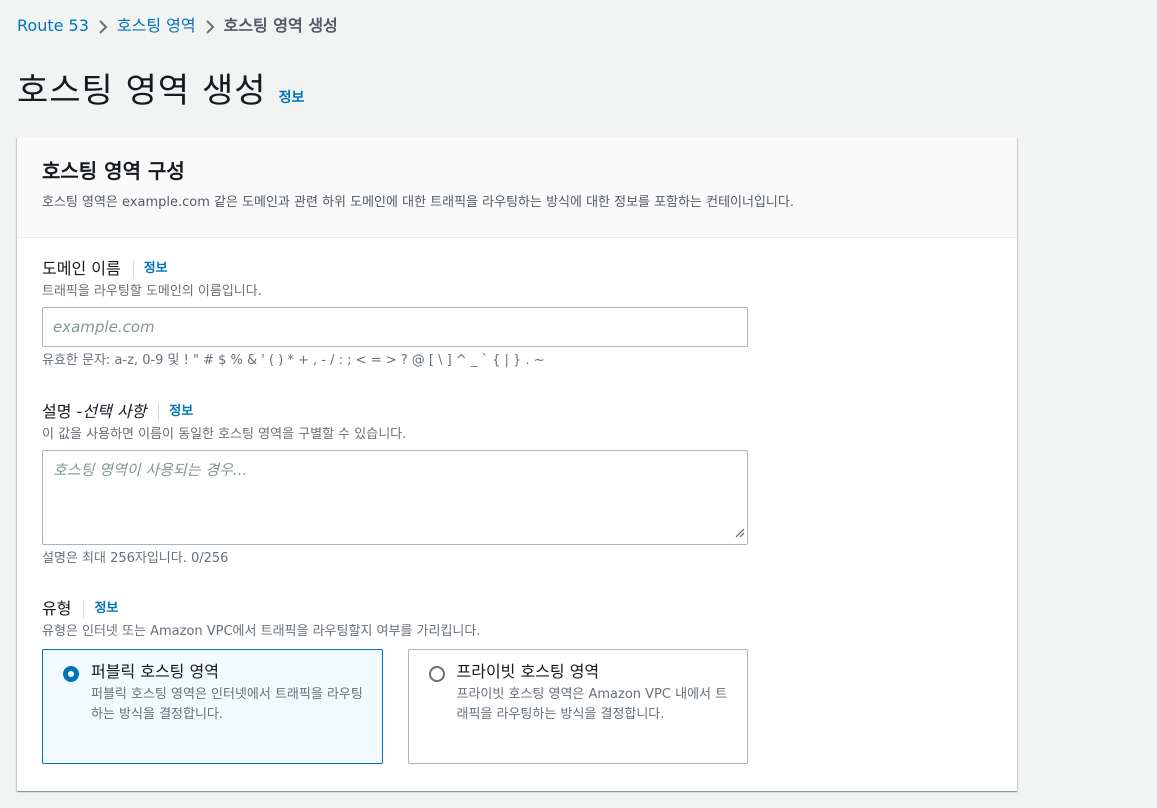 The width and height of the screenshot is (1157, 808). What do you see at coordinates (436, 674) in the screenshot?
I see `radio-unselected-icon` at bounding box center [436, 674].